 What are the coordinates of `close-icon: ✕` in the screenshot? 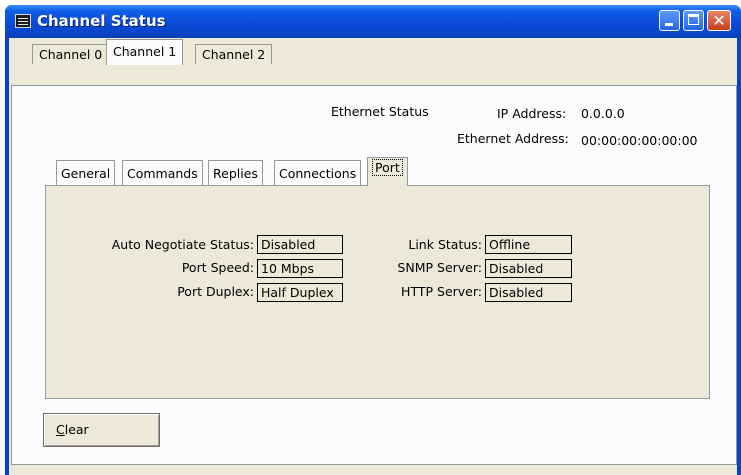 It's located at (719, 20).